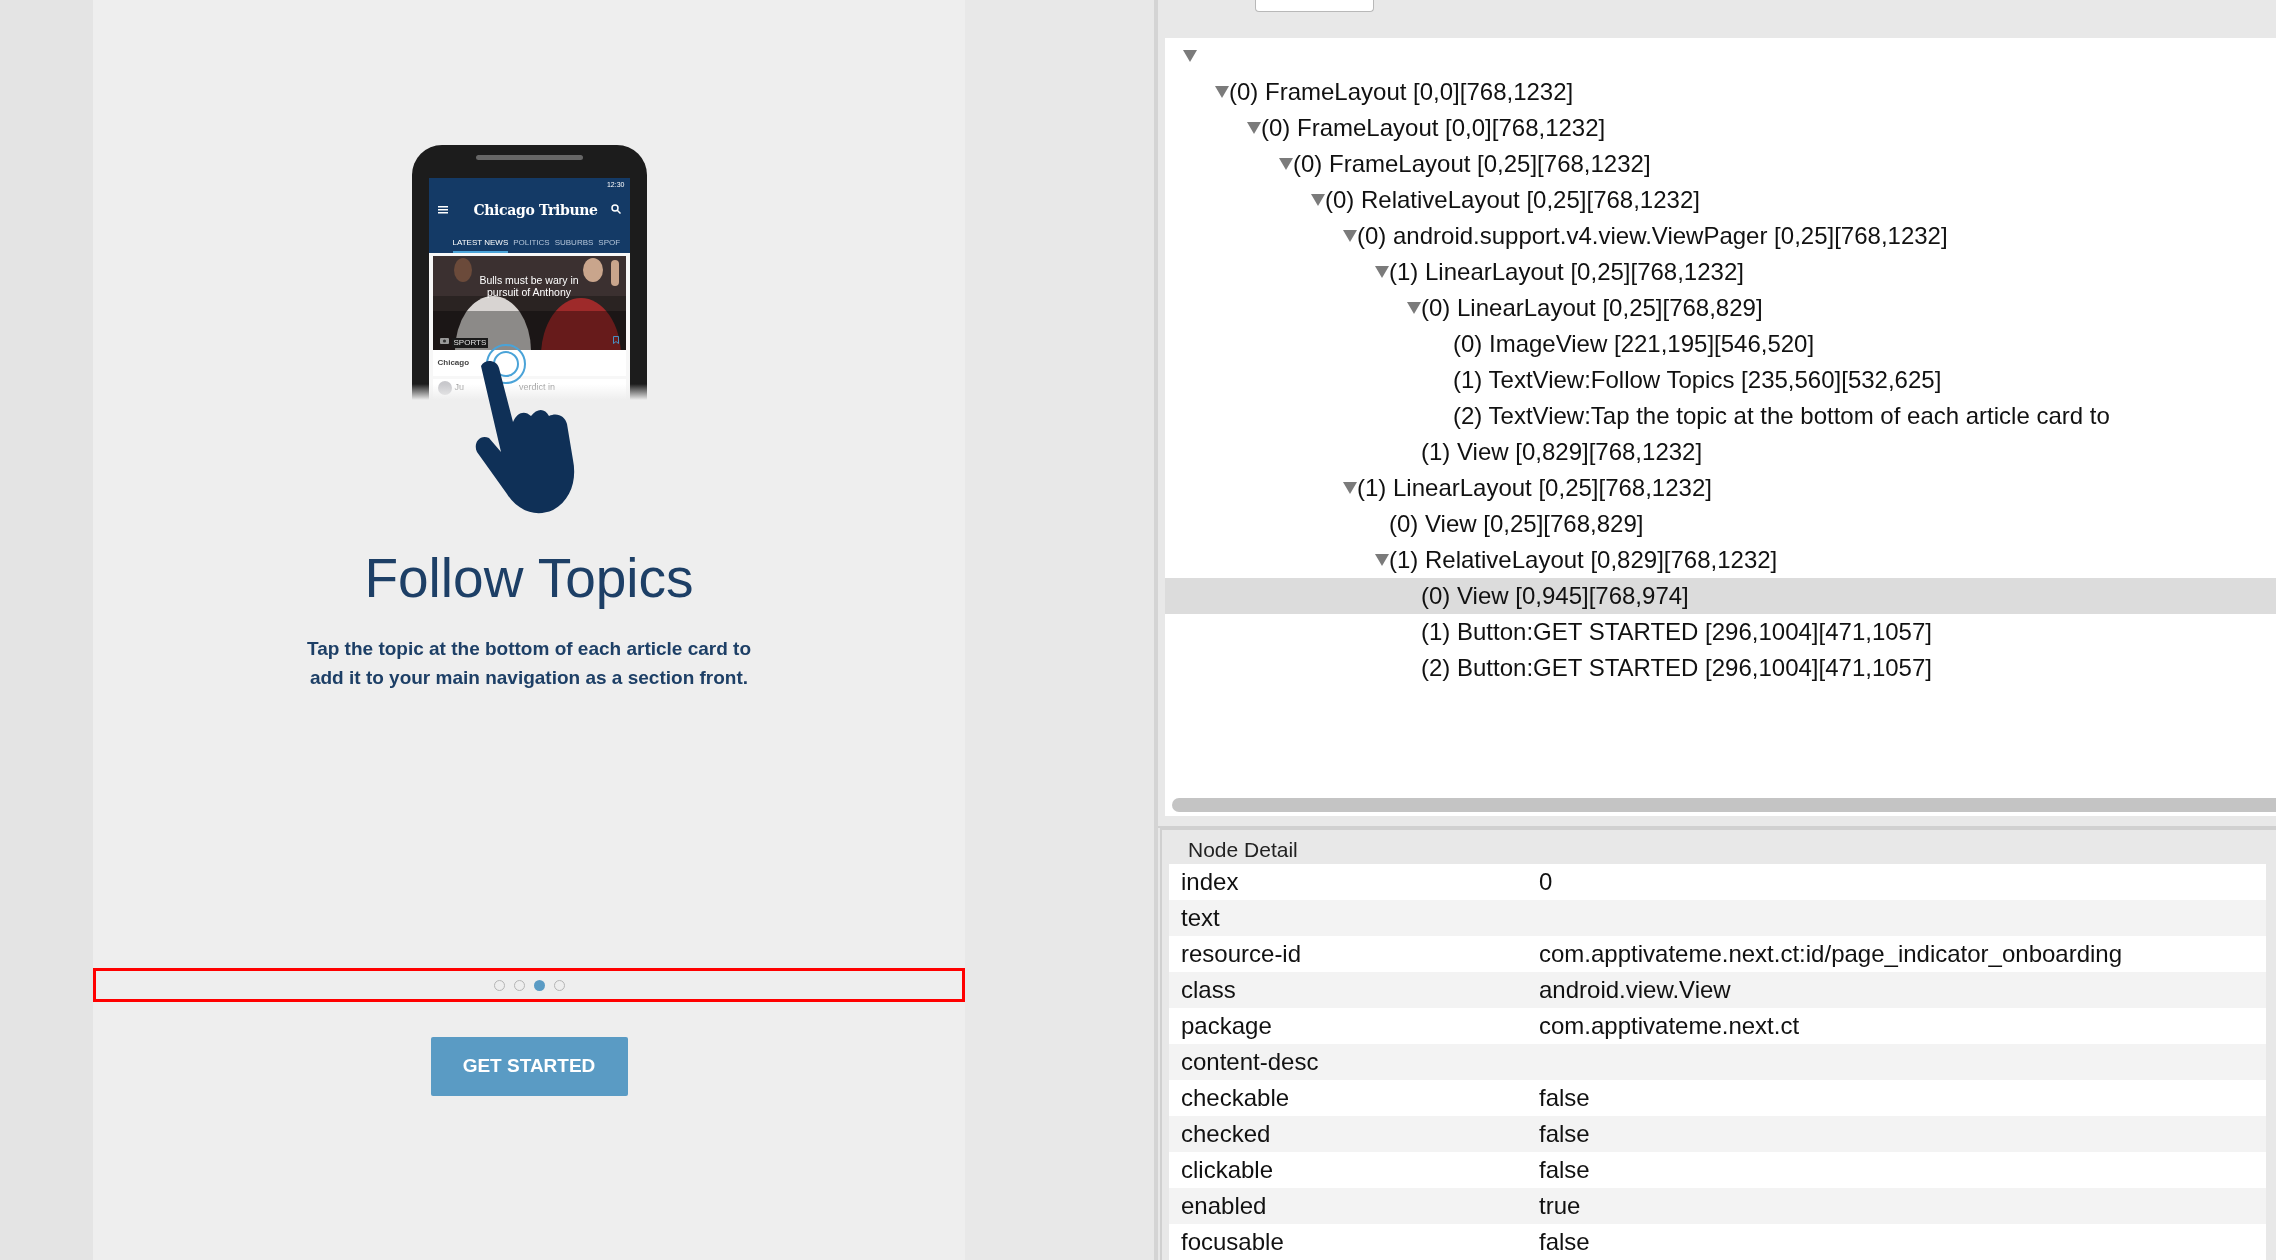 The width and height of the screenshot is (2276, 1260). I want to click on property-value: android.view.View, so click(1635, 990).